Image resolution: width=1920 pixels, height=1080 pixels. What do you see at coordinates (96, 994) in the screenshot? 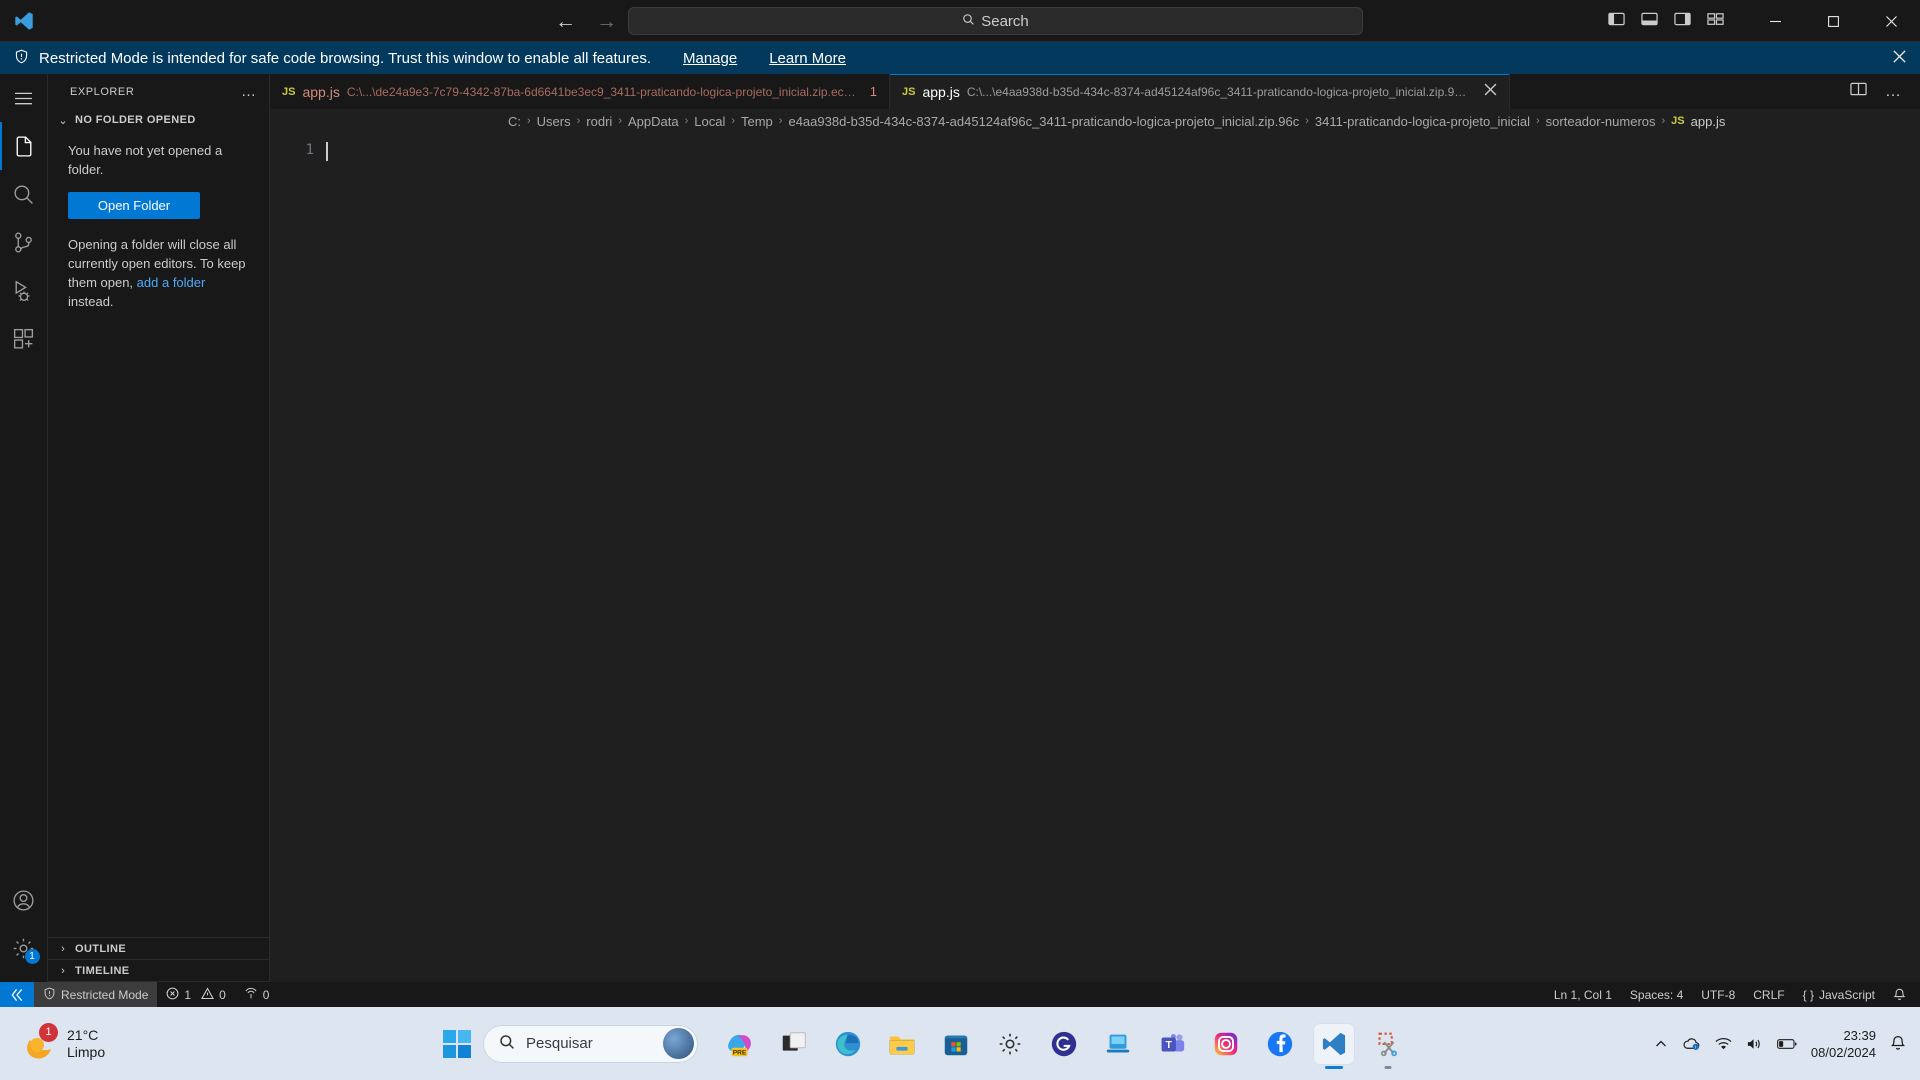
I see `restricted-mode-status: Restricted Mode` at bounding box center [96, 994].